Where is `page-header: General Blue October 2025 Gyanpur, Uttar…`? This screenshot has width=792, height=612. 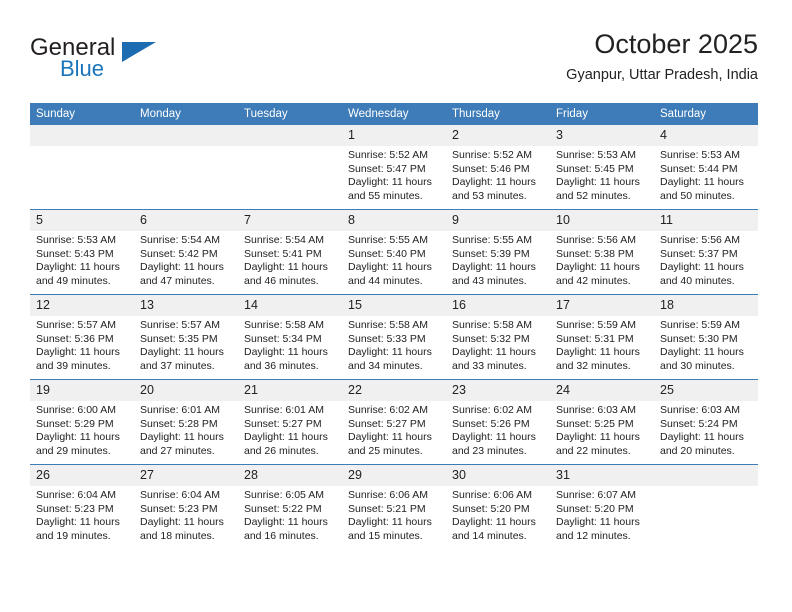 page-header: General Blue October 2025 Gyanpur, Uttar… is located at coordinates (394, 62).